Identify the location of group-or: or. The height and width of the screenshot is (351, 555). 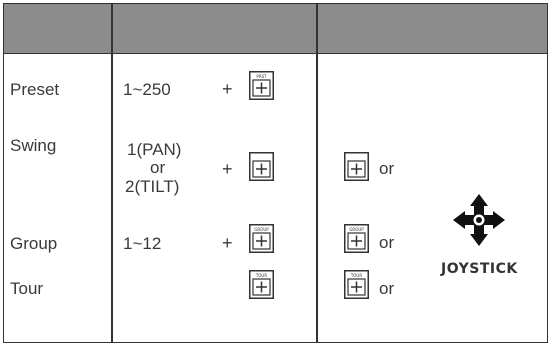
(387, 242).